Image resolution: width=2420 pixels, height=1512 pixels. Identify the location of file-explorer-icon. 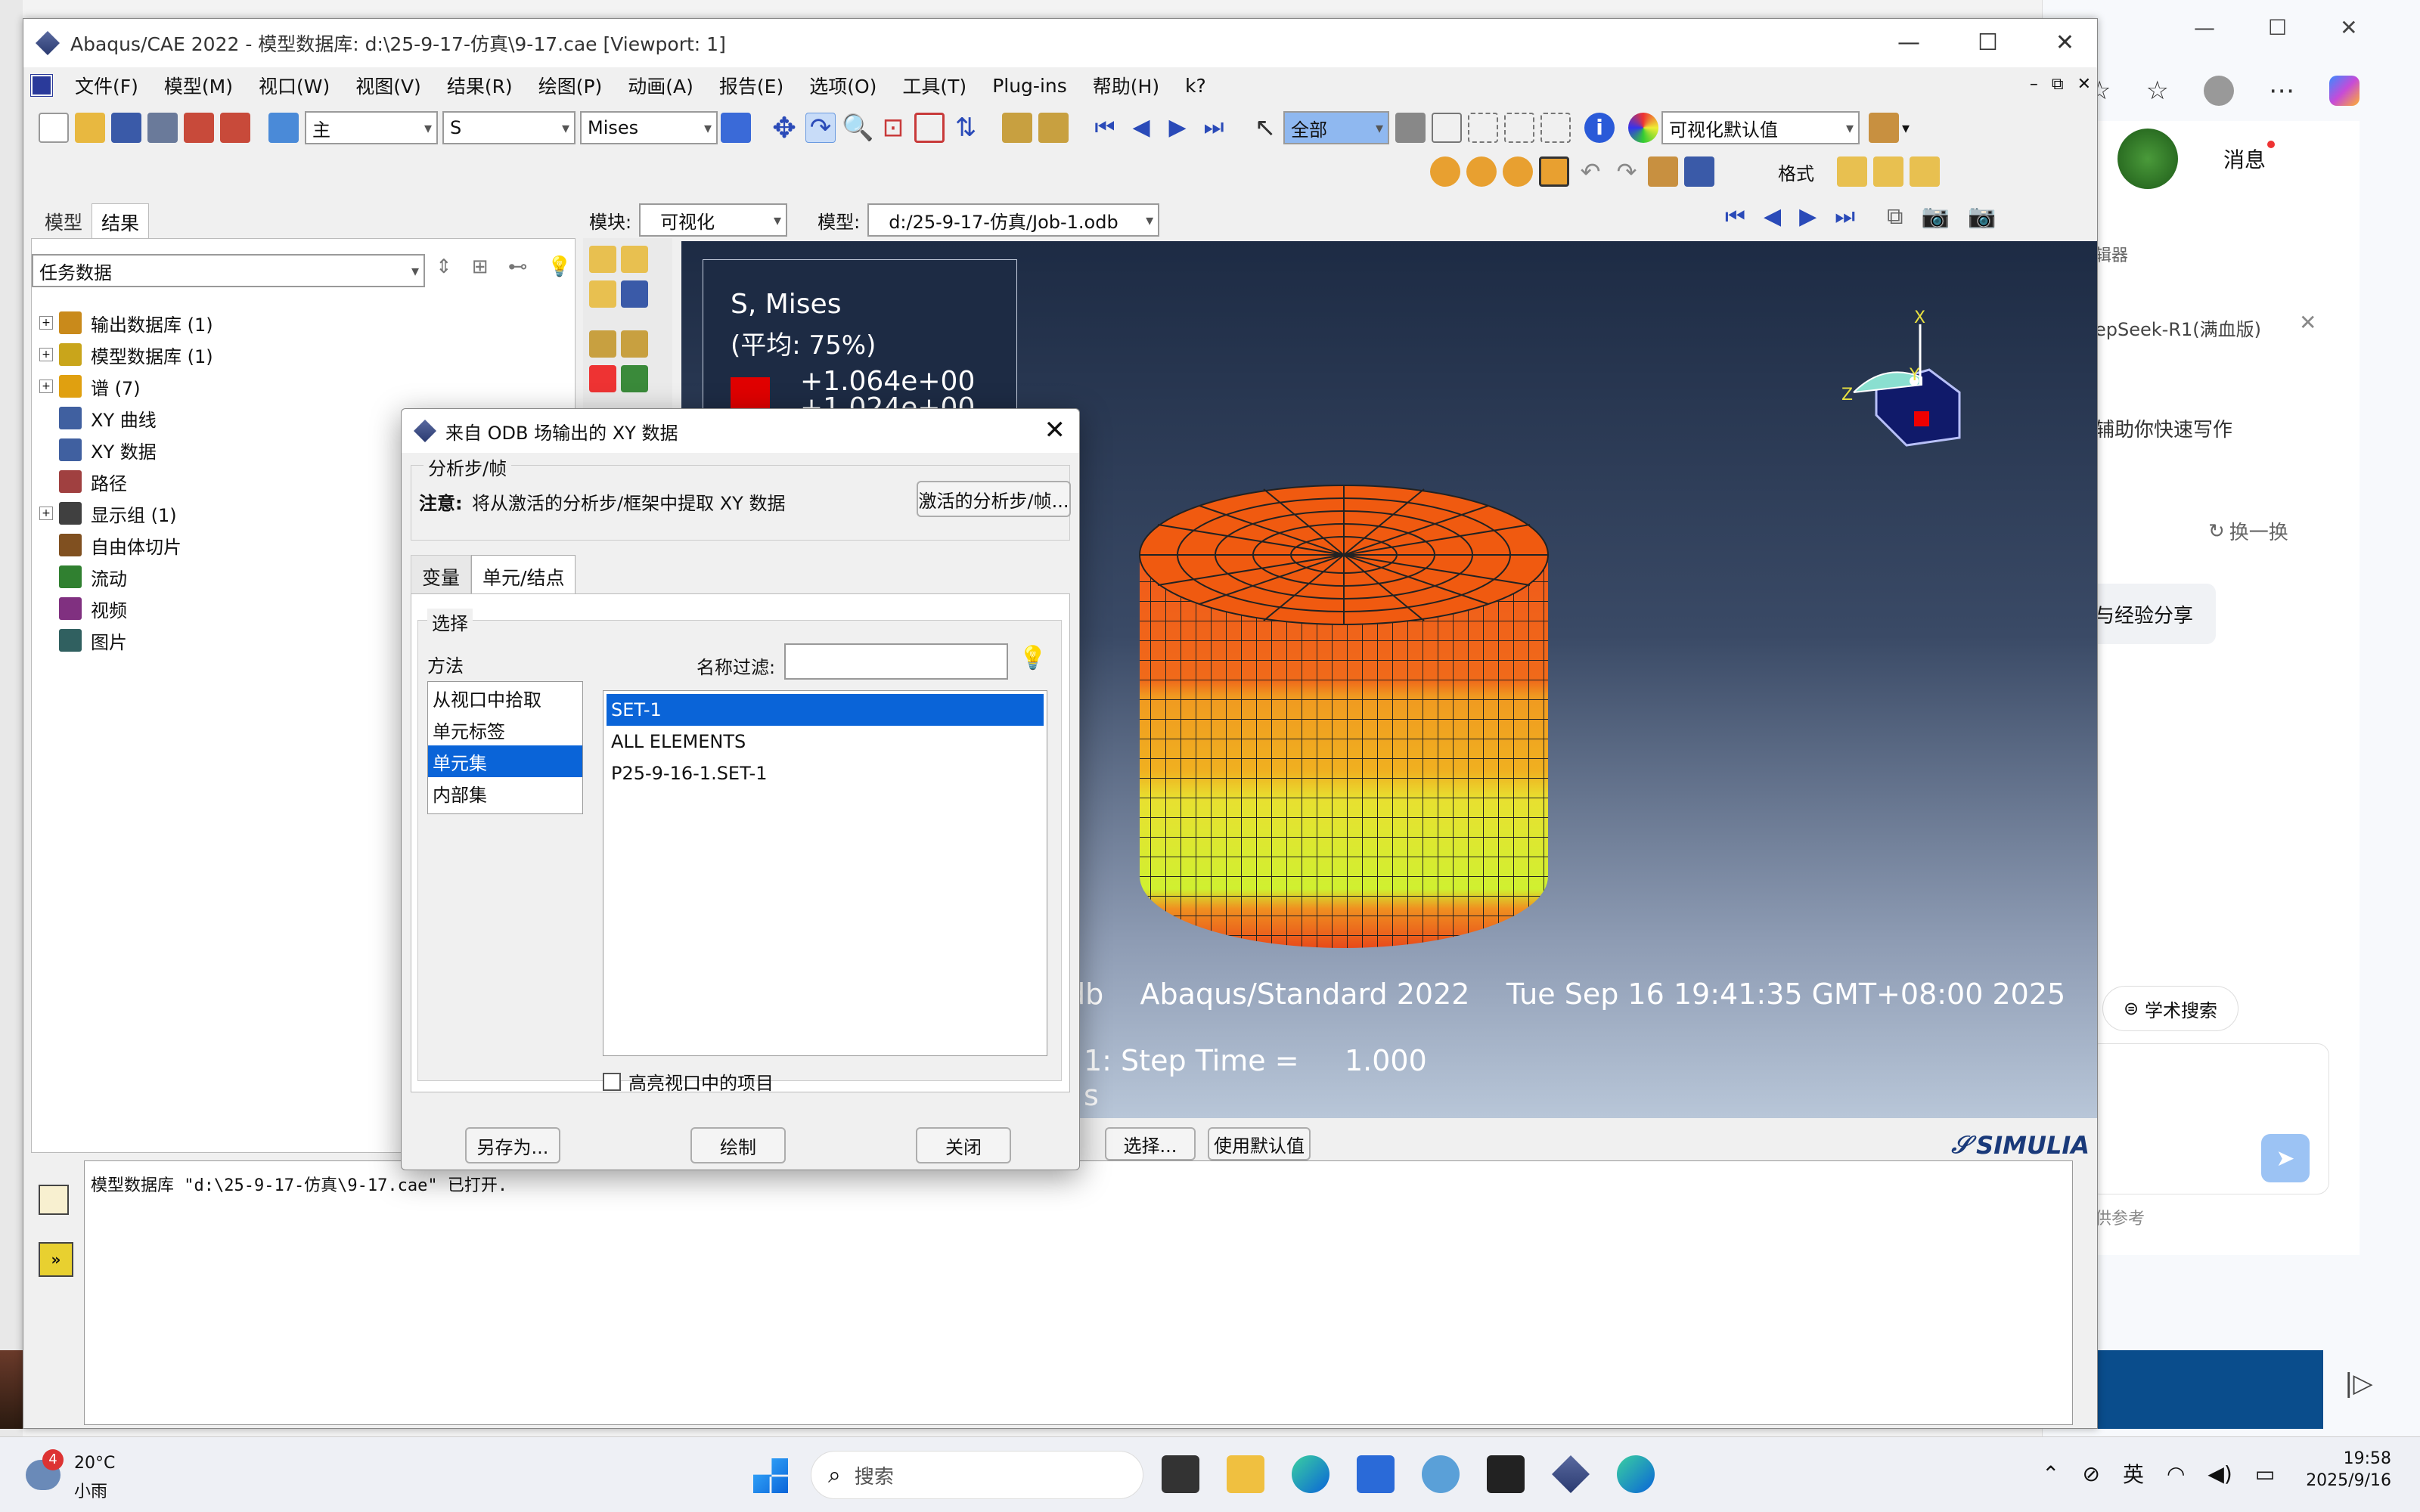
(1245, 1474).